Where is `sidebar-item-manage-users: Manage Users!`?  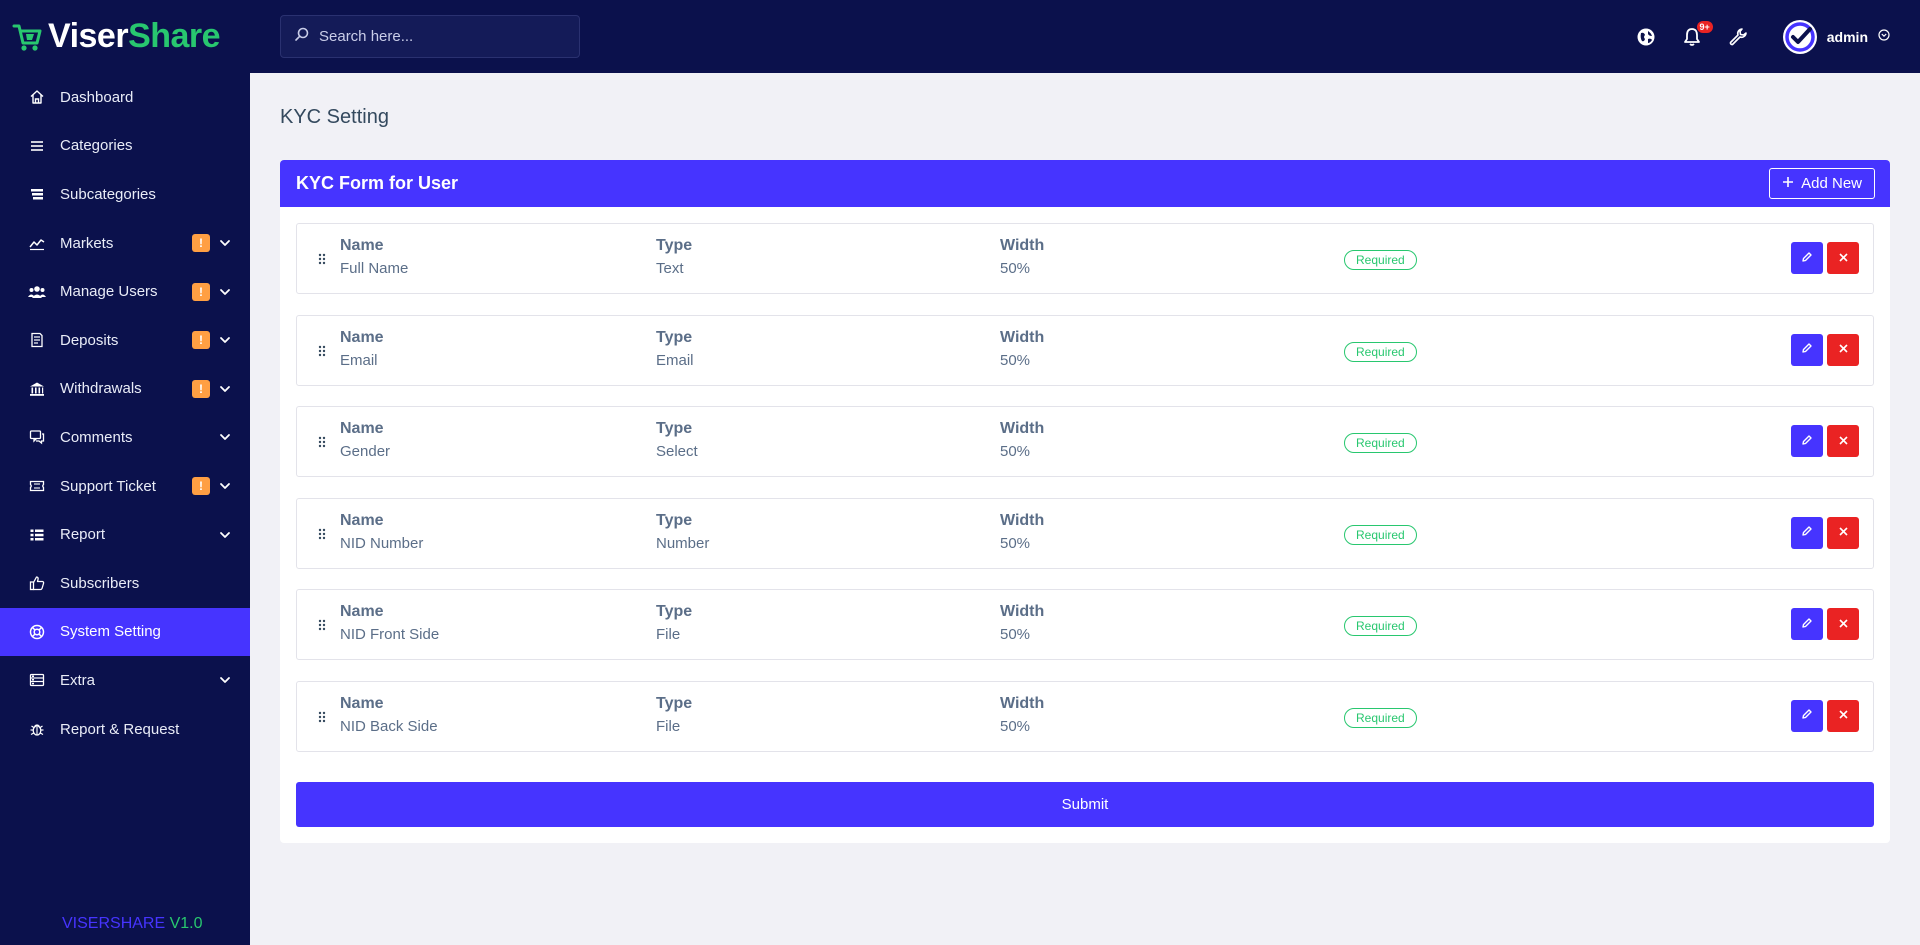 sidebar-item-manage-users: Manage Users! is located at coordinates (125, 291).